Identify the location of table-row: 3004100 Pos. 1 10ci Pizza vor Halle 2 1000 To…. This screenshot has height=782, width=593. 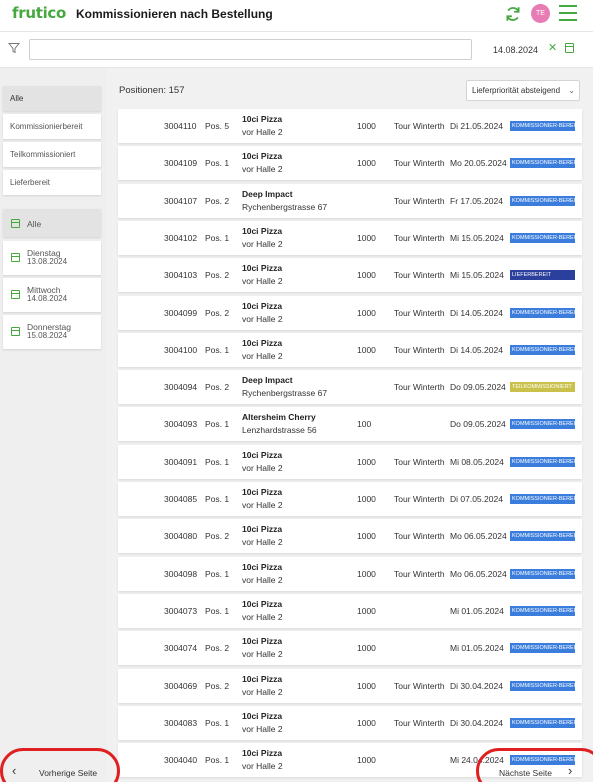
(350, 349).